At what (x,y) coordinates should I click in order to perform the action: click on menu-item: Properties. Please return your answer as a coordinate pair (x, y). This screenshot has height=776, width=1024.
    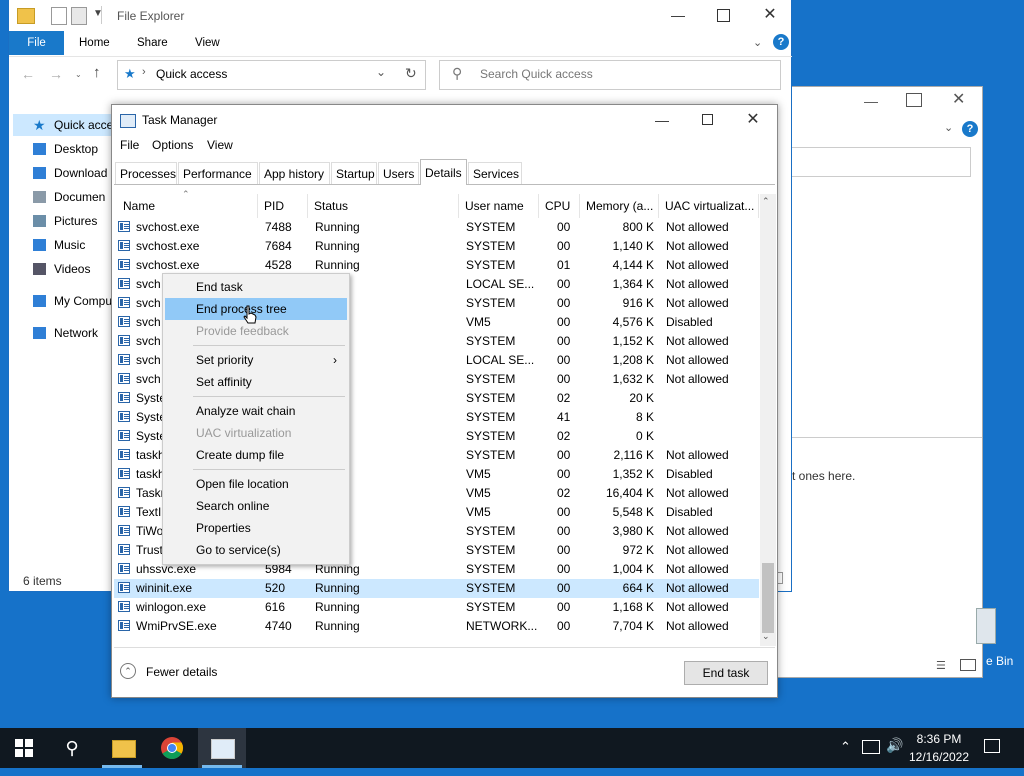
    Looking at the image, I should click on (256, 528).